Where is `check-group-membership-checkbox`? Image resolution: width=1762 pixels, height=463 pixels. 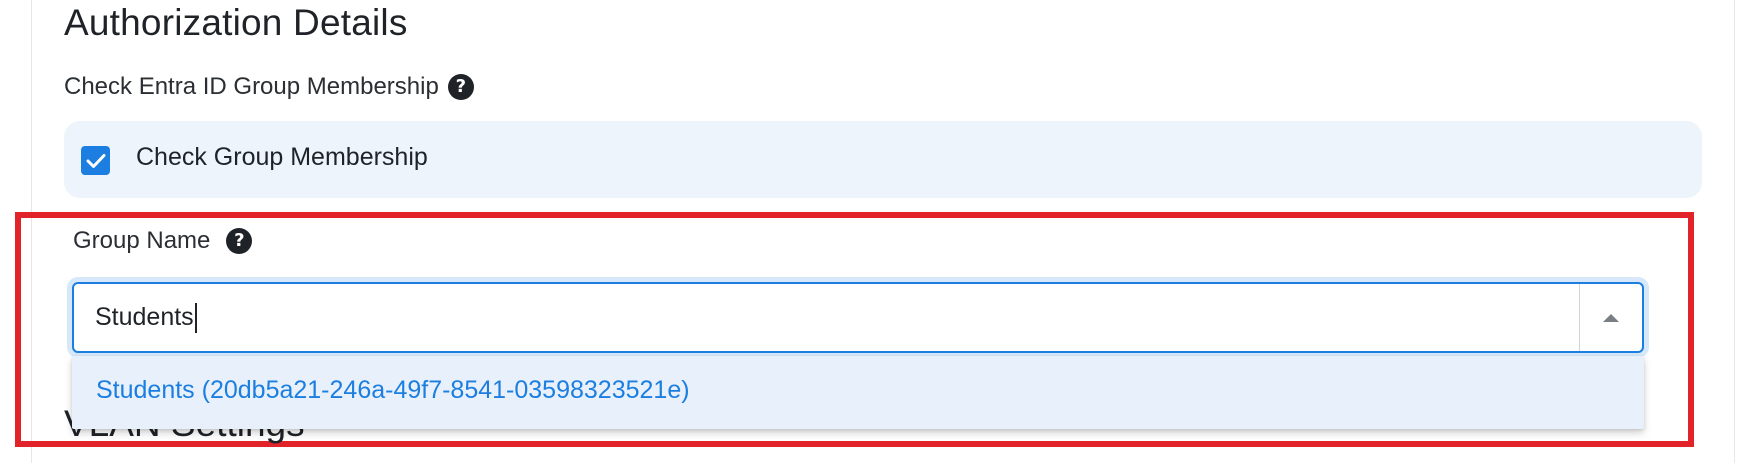
check-group-membership-checkbox is located at coordinates (95, 160).